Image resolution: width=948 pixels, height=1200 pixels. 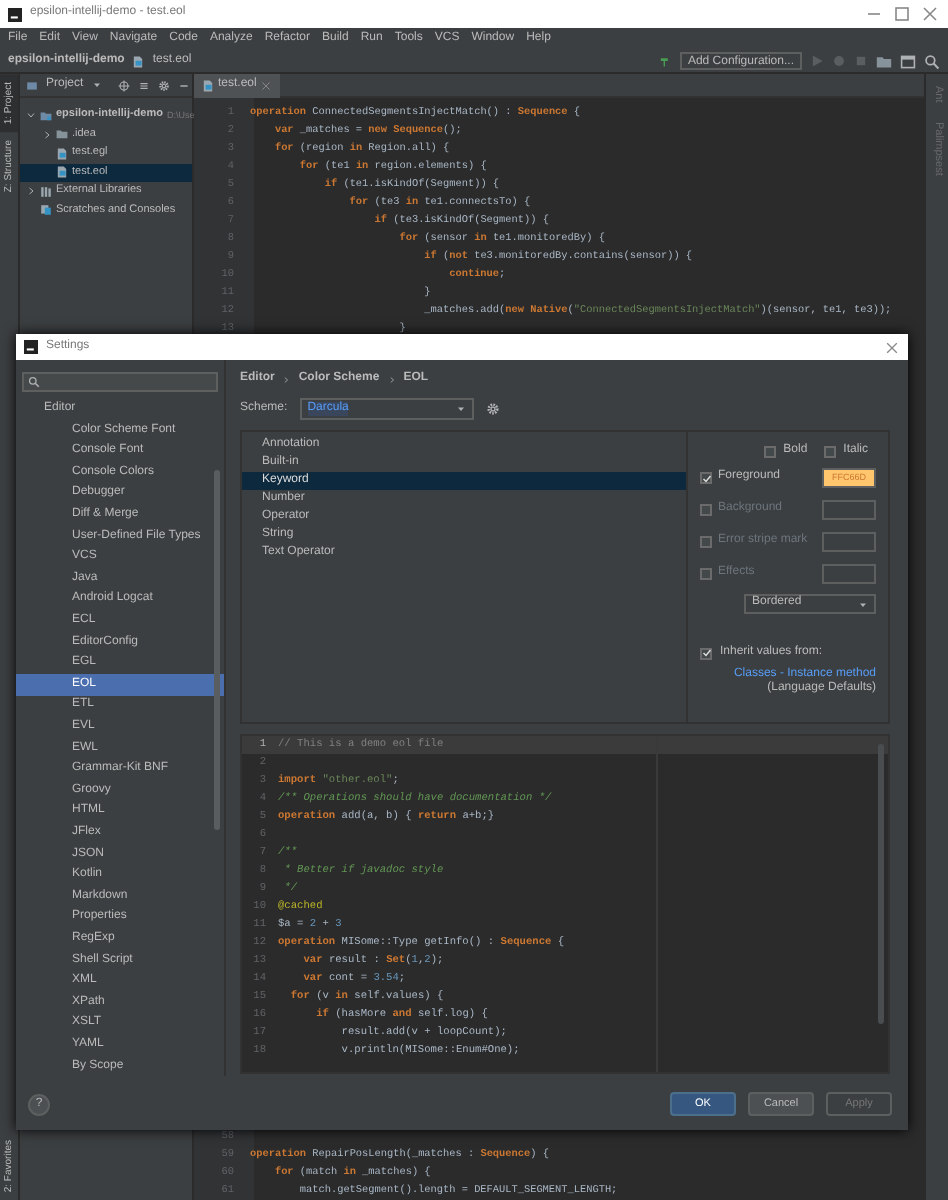 I want to click on library-icon, so click(x=46, y=191).